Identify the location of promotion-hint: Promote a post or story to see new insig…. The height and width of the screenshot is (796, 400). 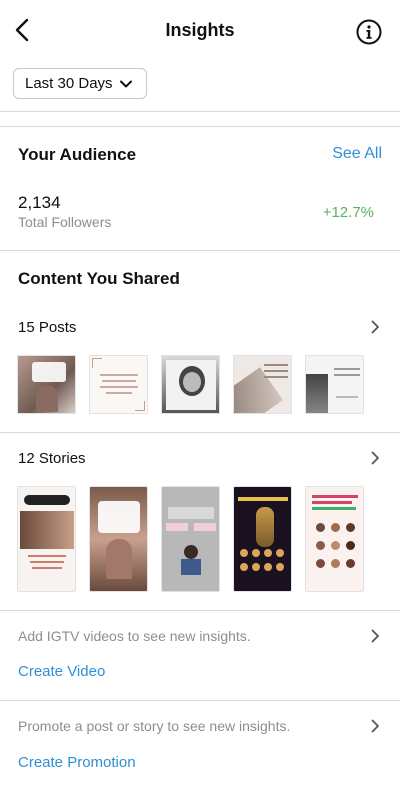
(154, 726).